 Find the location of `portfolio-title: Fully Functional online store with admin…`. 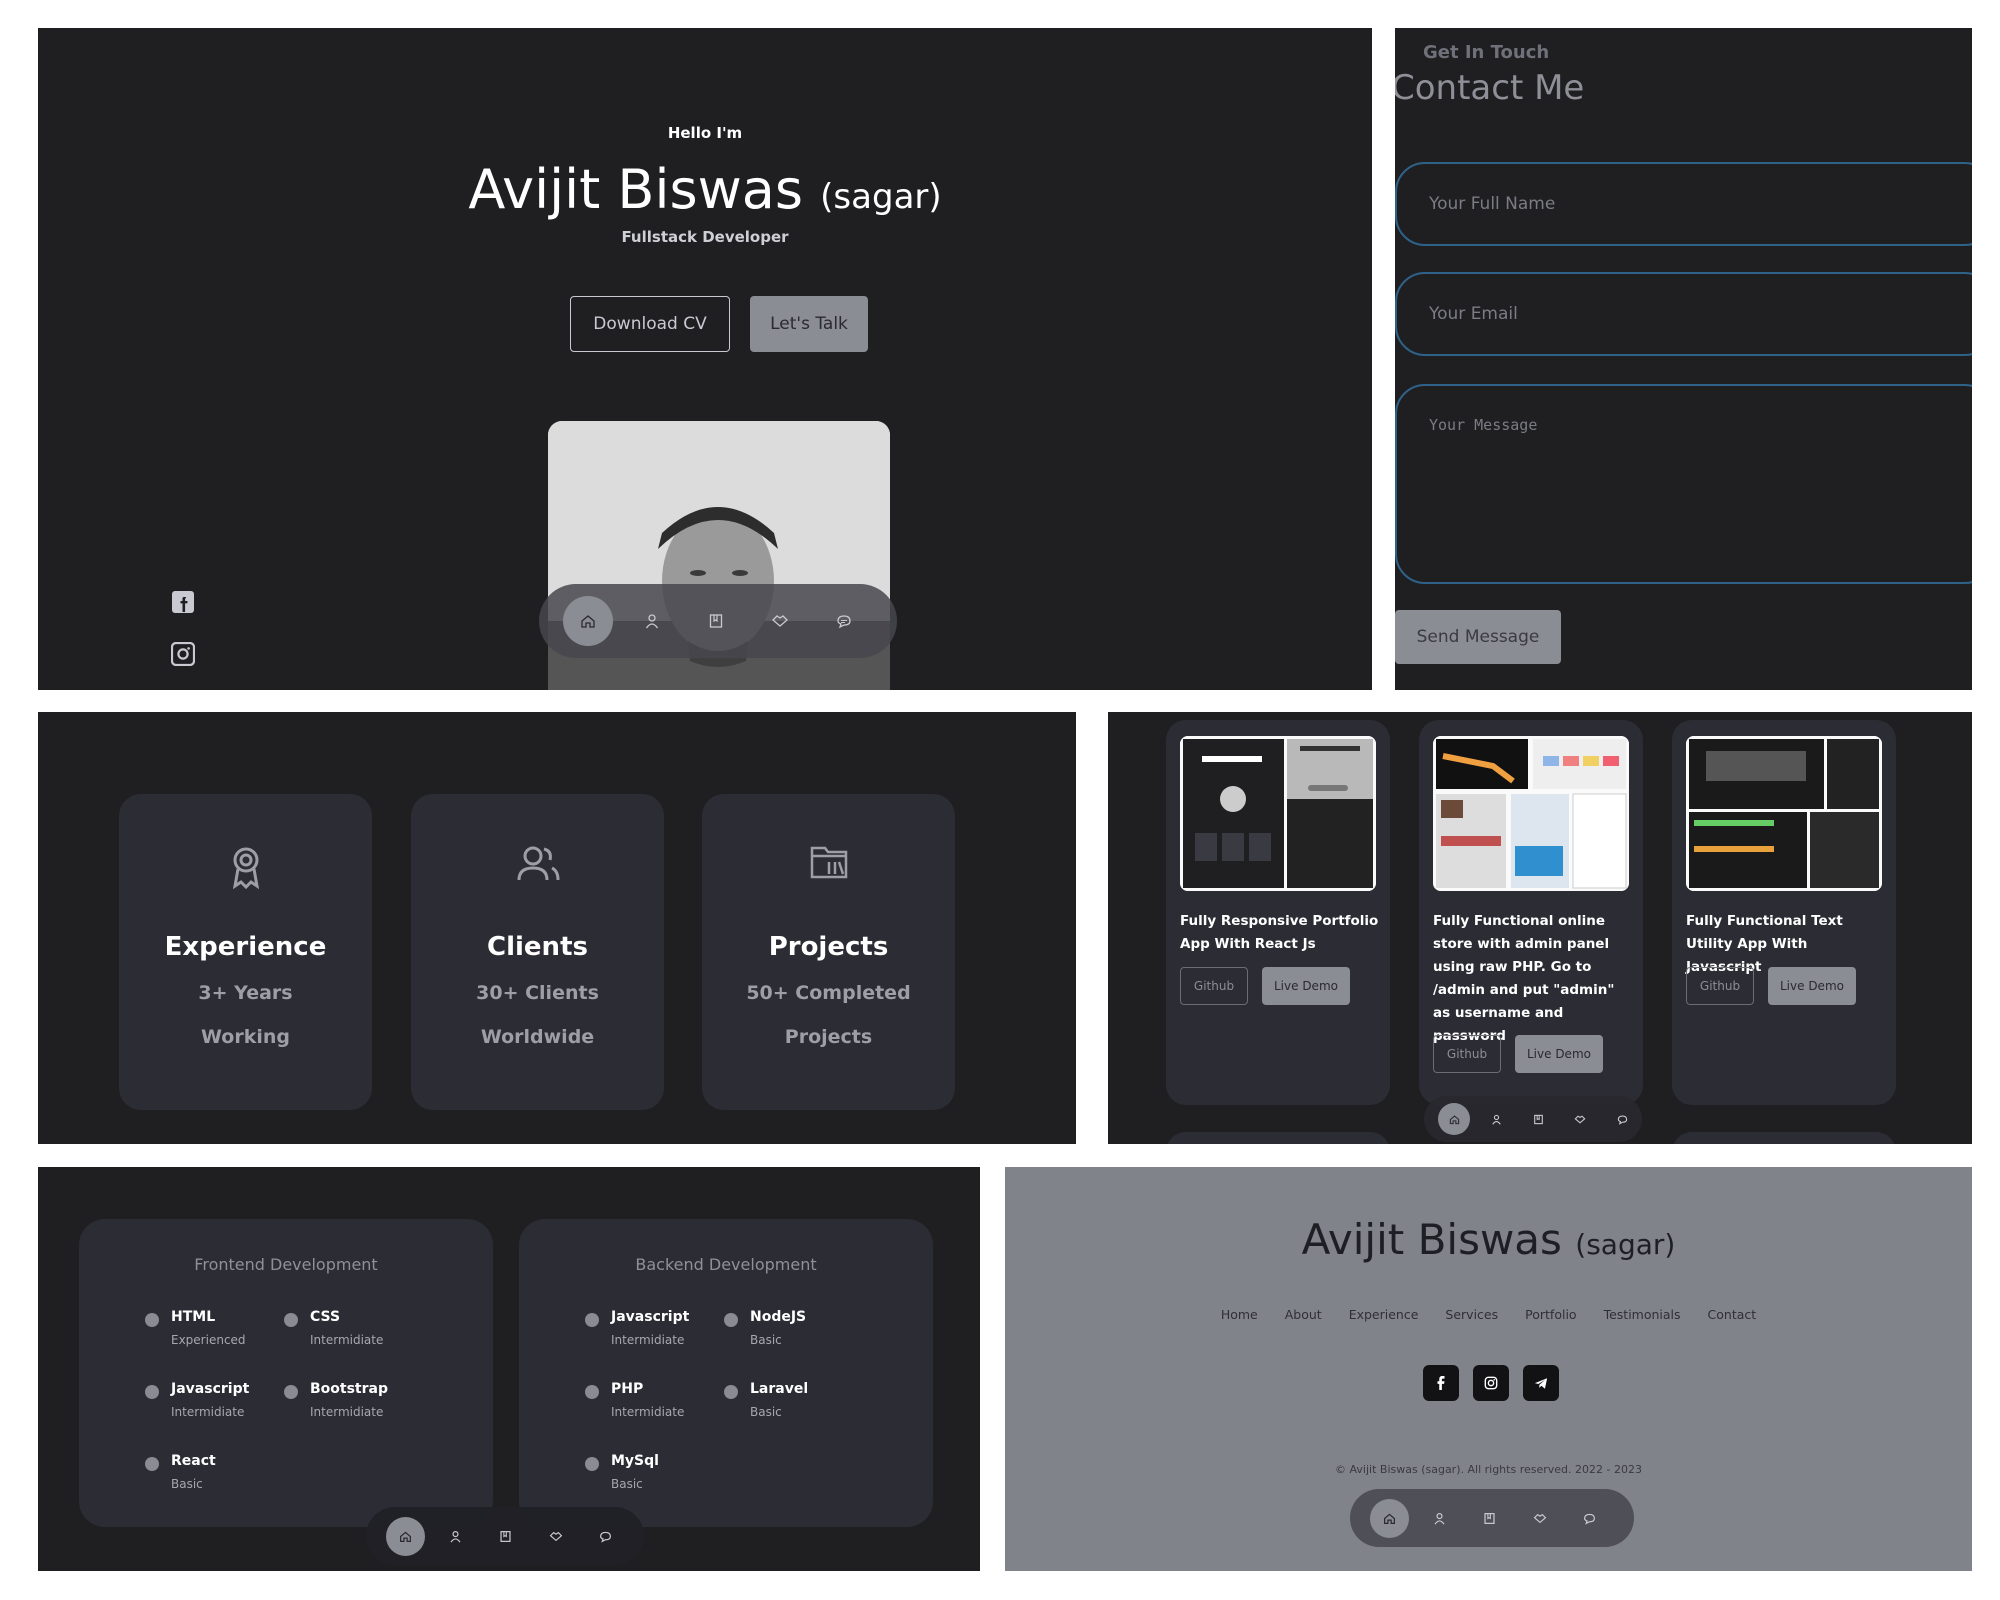

portfolio-title: Fully Functional online store with admin… is located at coordinates (1524, 978).